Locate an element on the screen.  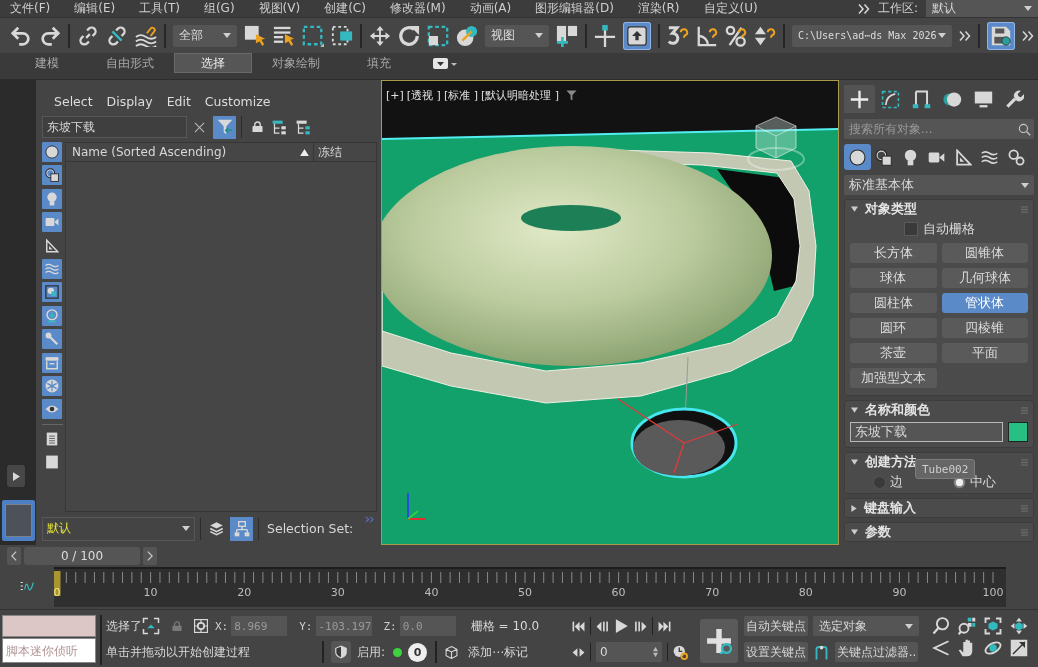
add-tag-label: 添加⋯标记 is located at coordinates (498, 652).